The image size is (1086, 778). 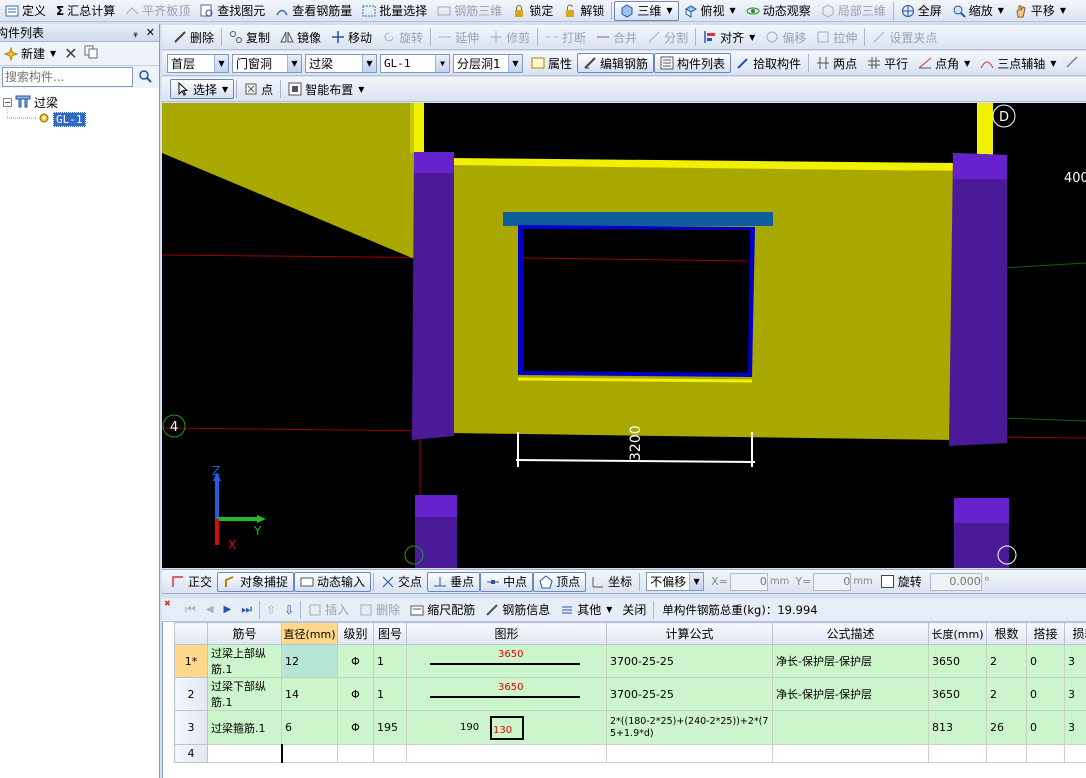 What do you see at coordinates (675, 581) in the screenshot?
I see `offset-mode-select: 不偏移 ▼` at bounding box center [675, 581].